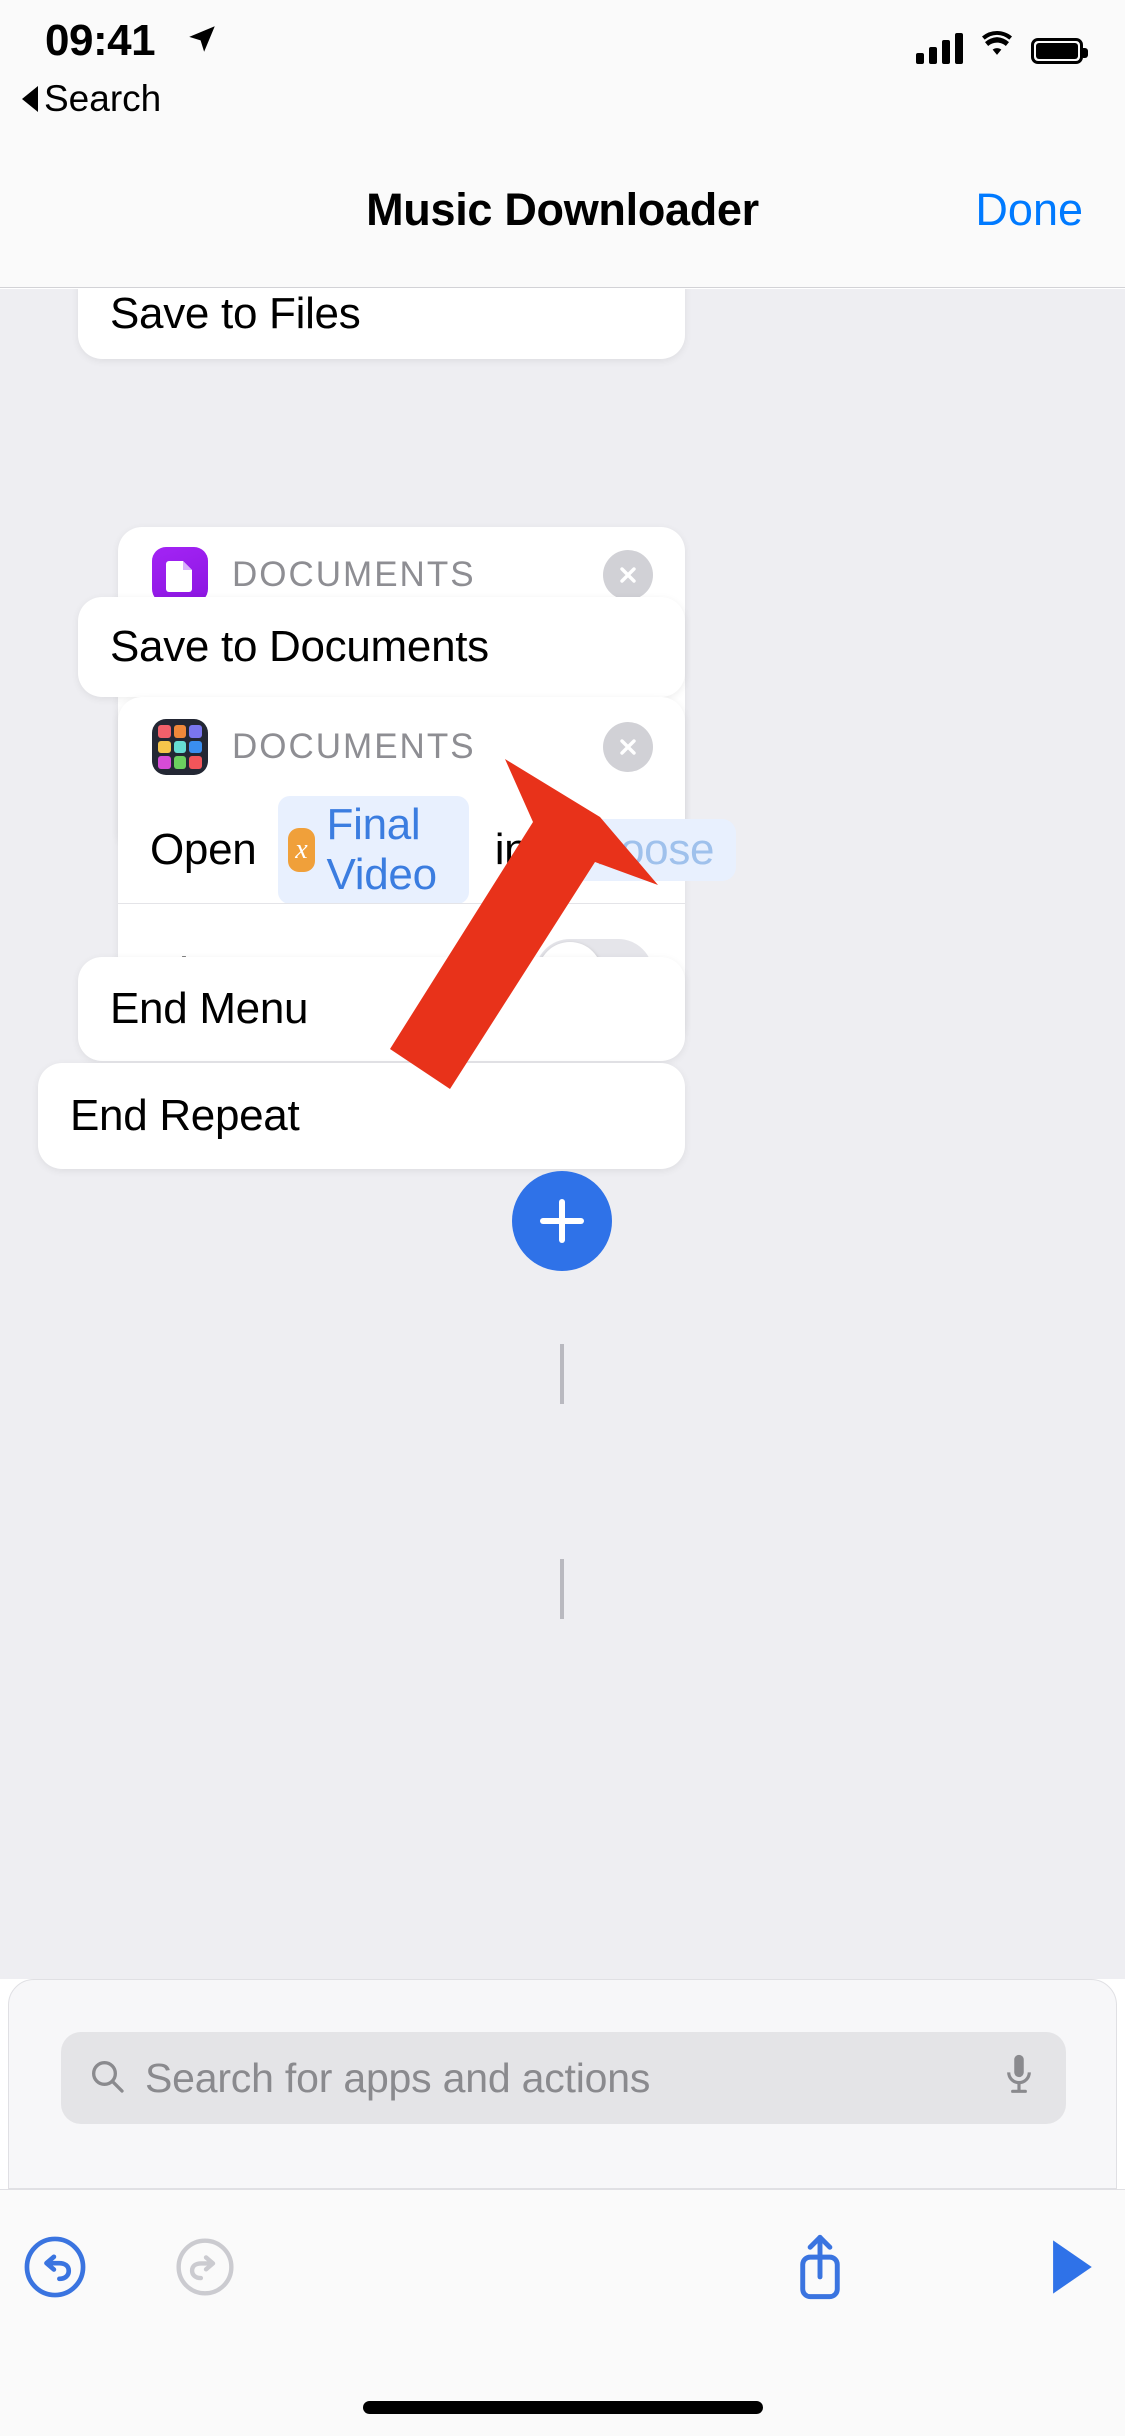  Describe the element at coordinates (562, 2312) in the screenshot. I see `bottom-toolbar` at that location.